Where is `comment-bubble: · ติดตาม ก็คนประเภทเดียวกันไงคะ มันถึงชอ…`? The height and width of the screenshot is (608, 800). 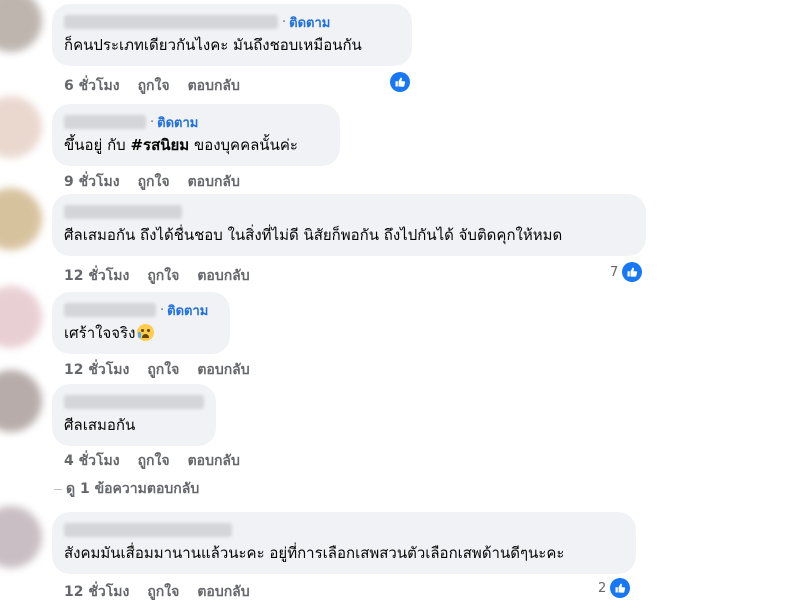
comment-bubble: · ติดตาม ก็คนประเภทเดียวกันไงคะ มันถึงชอ… is located at coordinates (232, 35).